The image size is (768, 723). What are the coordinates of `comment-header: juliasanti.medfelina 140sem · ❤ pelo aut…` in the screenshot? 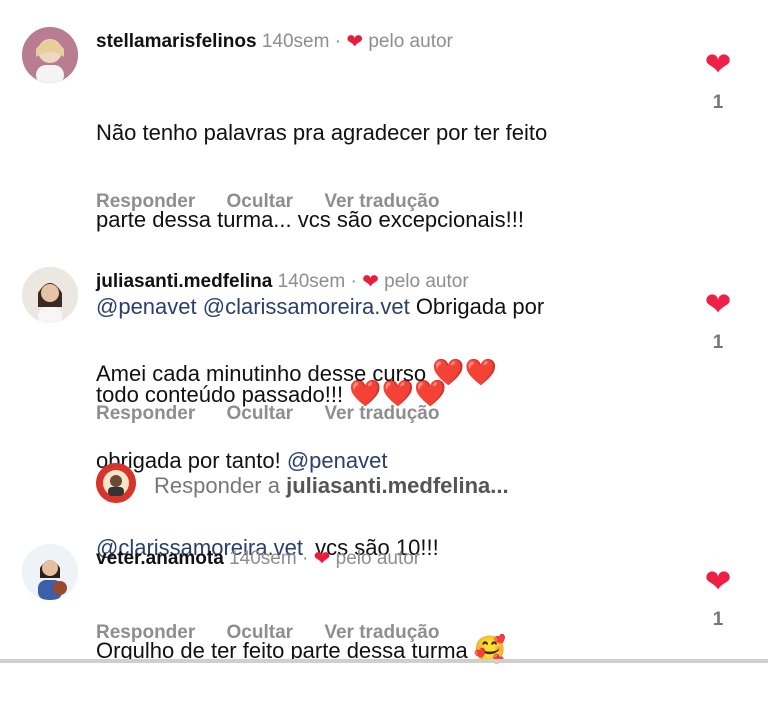 It's located at (282, 282).